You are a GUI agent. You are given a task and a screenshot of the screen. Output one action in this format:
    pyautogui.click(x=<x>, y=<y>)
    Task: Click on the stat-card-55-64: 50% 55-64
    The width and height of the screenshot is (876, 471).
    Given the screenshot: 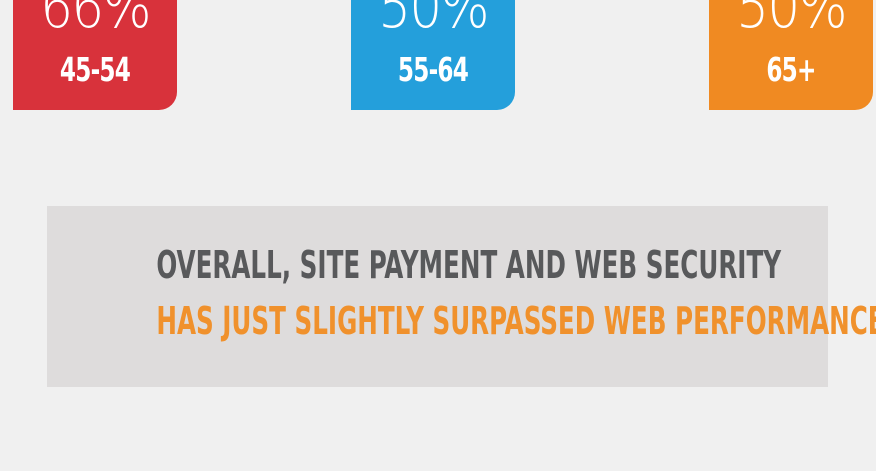 What is the action you would take?
    pyautogui.click(x=433, y=55)
    